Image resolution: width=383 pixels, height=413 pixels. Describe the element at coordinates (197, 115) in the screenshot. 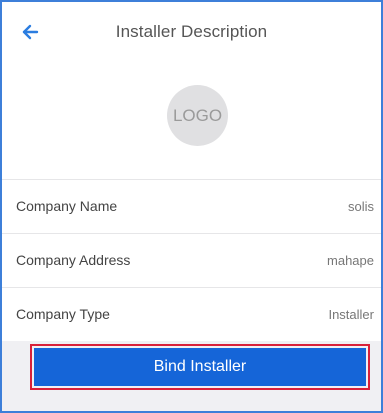

I see `company-logo: LOGO` at that location.